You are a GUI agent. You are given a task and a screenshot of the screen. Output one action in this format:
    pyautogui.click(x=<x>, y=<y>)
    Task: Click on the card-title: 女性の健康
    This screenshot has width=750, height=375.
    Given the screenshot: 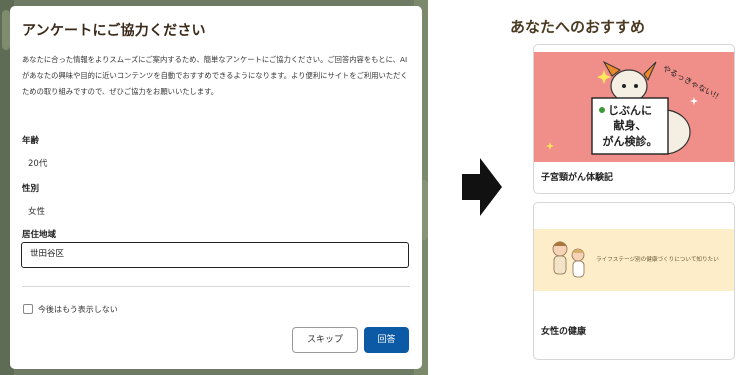 What is the action you would take?
    pyautogui.click(x=564, y=332)
    